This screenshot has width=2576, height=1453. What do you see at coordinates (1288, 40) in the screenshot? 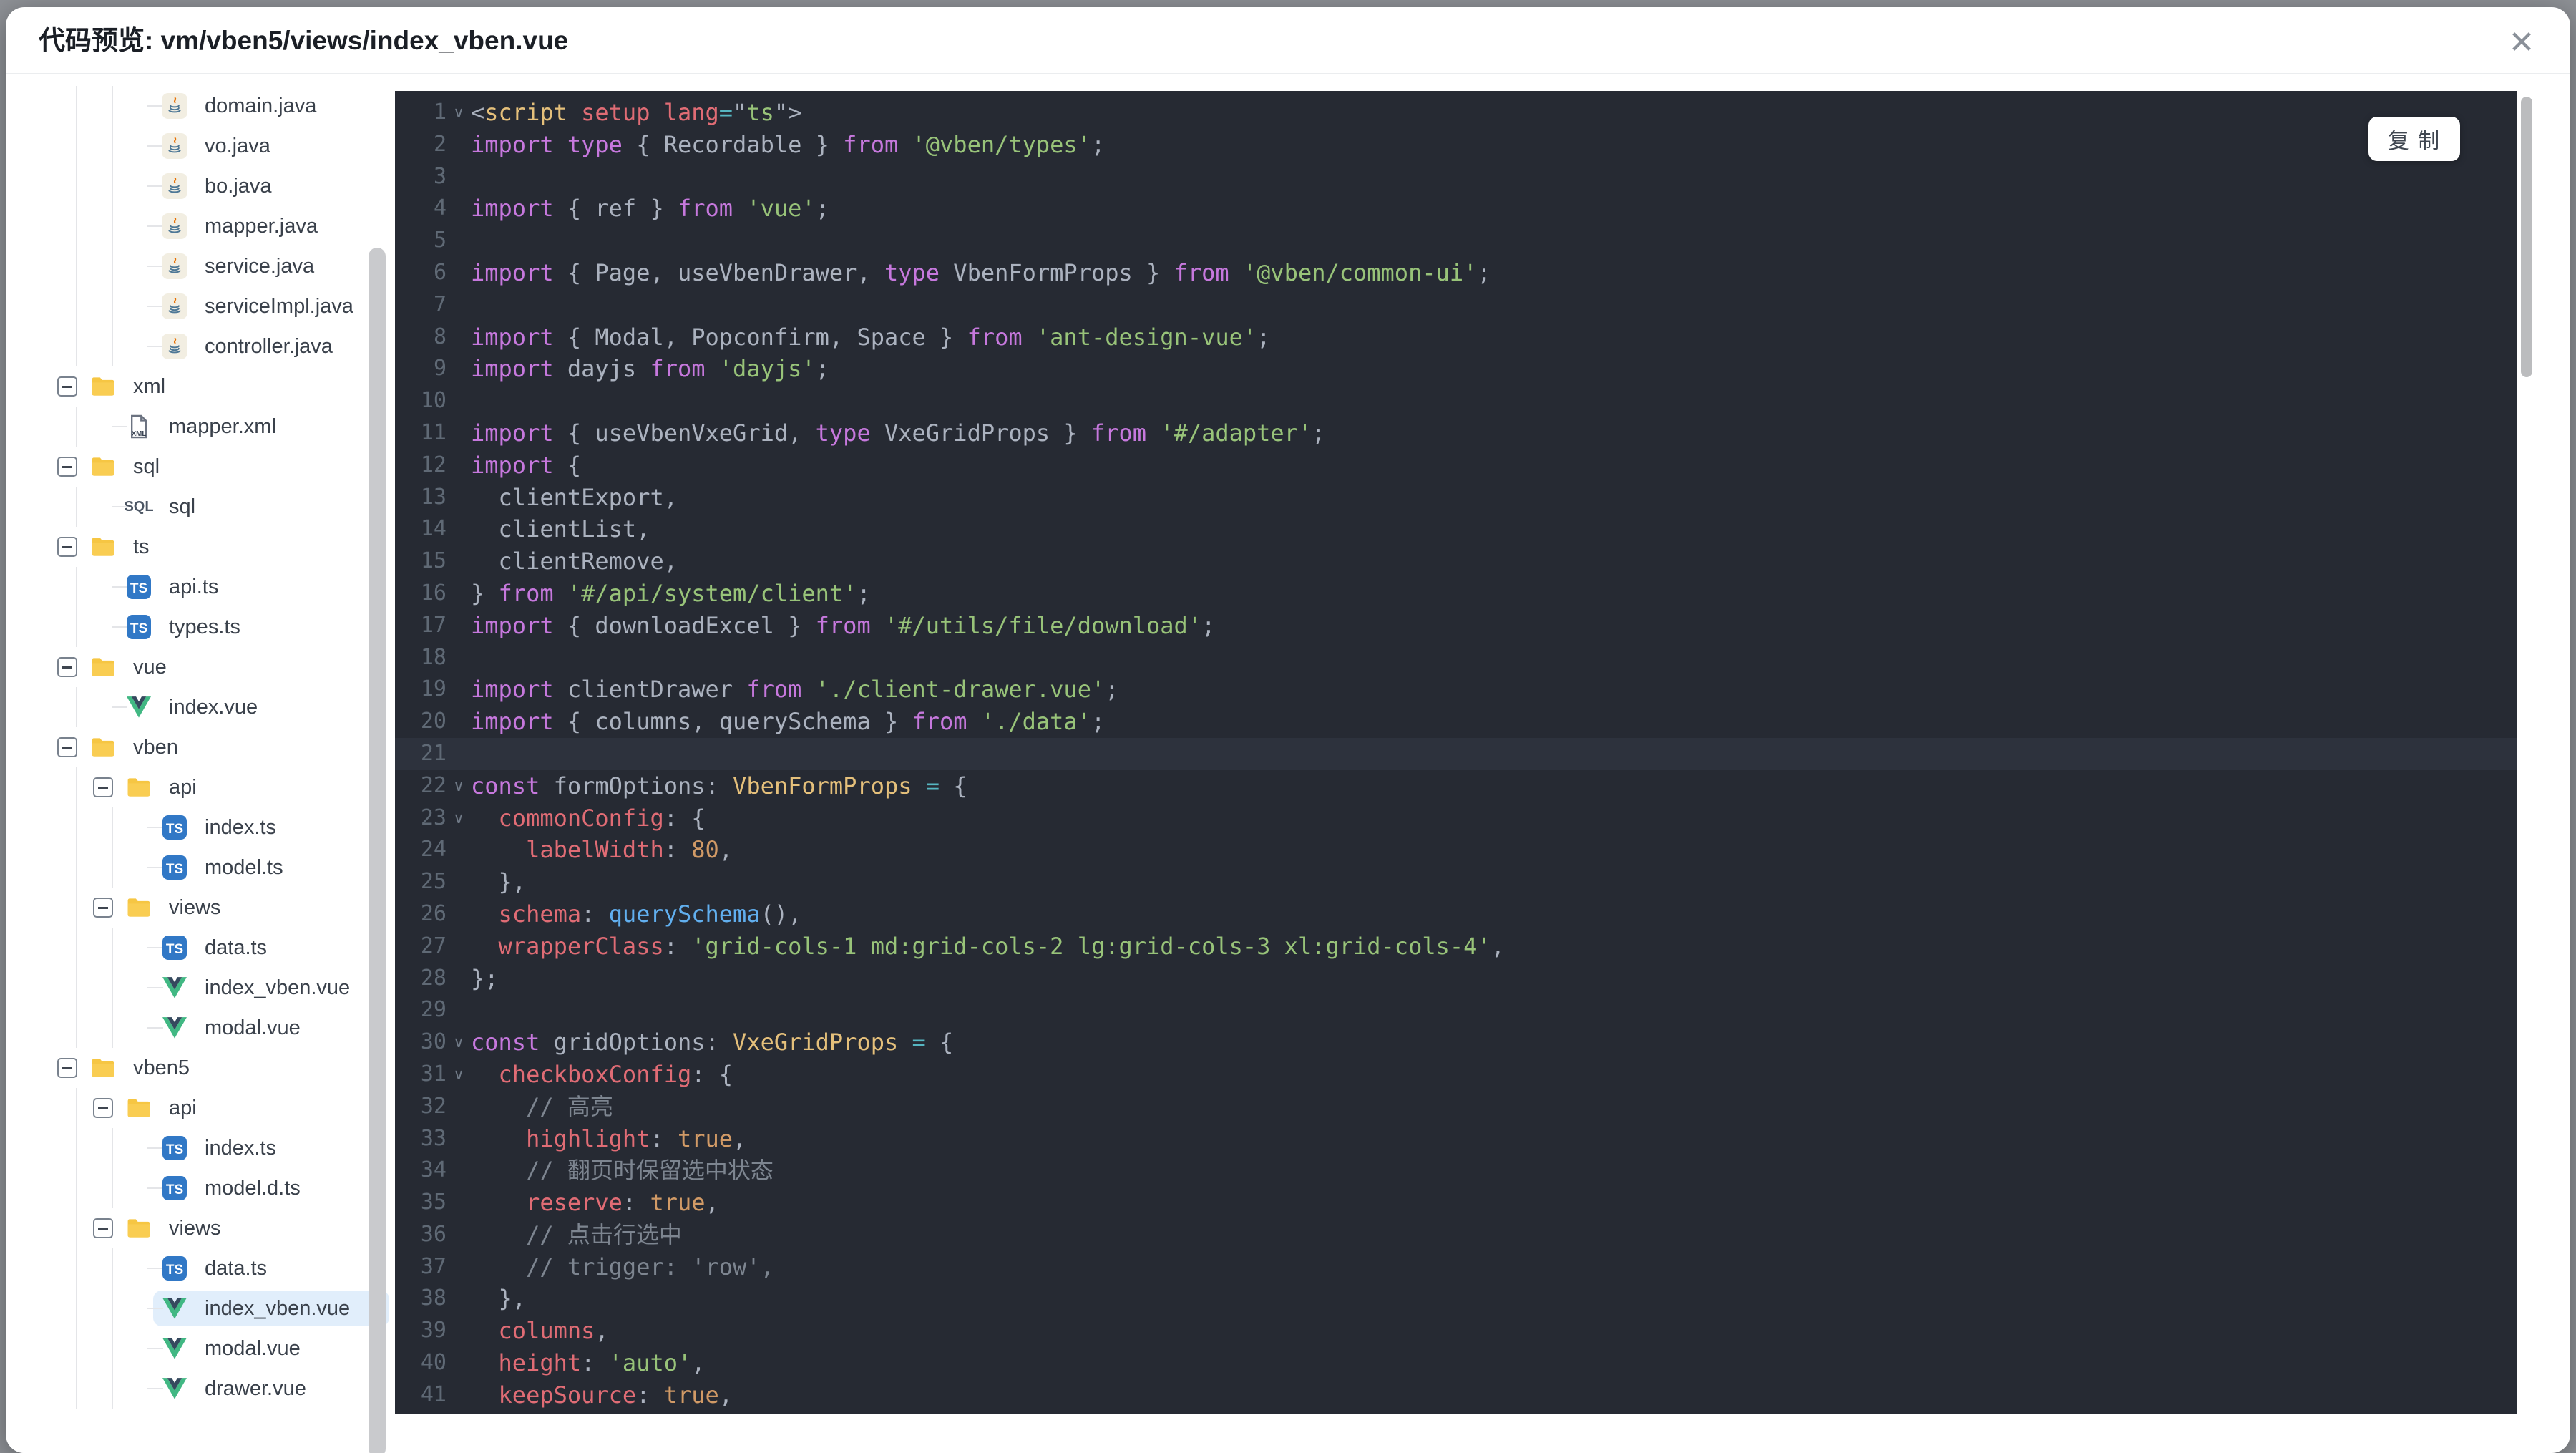
I see `modal-header: 代码预览: vm/vben5/views/index_vben.vue ✕` at bounding box center [1288, 40].